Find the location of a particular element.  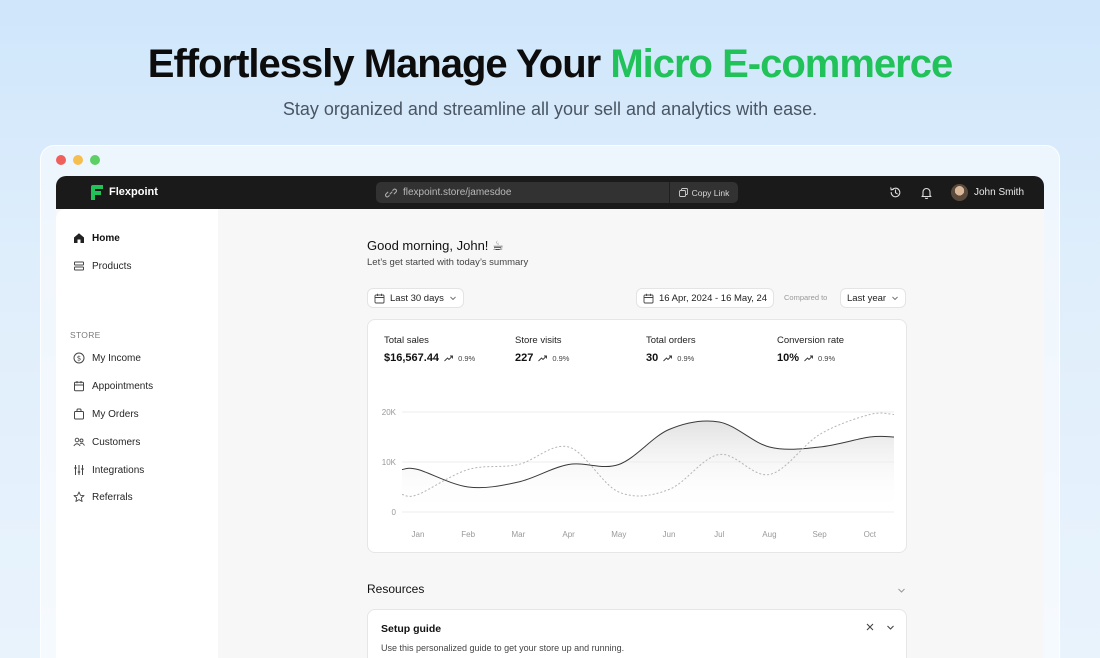

range-filter-label: Last 30 days is located at coordinates (417, 298).